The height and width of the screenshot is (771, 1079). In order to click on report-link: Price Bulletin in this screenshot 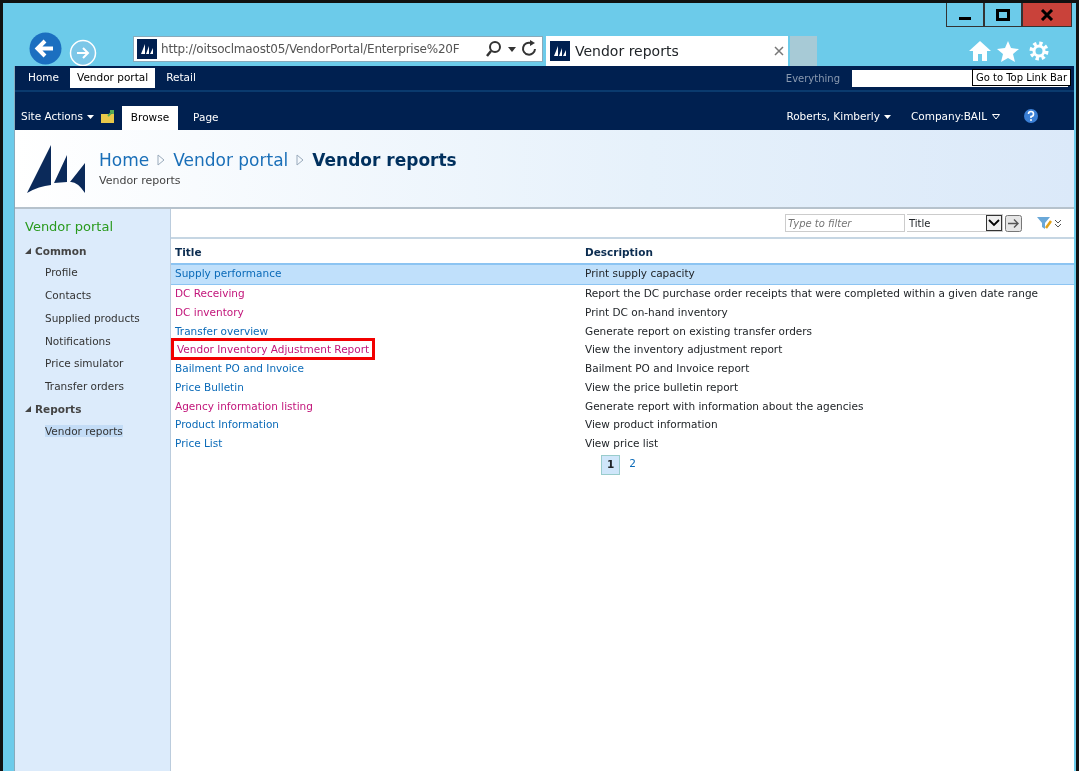, I will do `click(209, 386)`.